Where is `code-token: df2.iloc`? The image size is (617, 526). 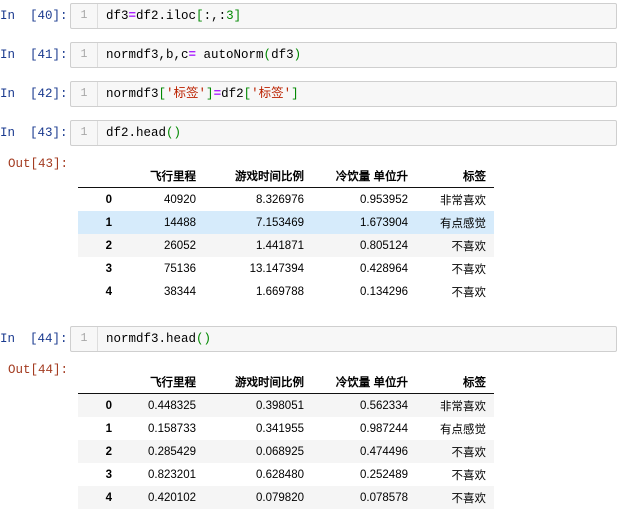
code-token: df2.iloc is located at coordinates (166, 16).